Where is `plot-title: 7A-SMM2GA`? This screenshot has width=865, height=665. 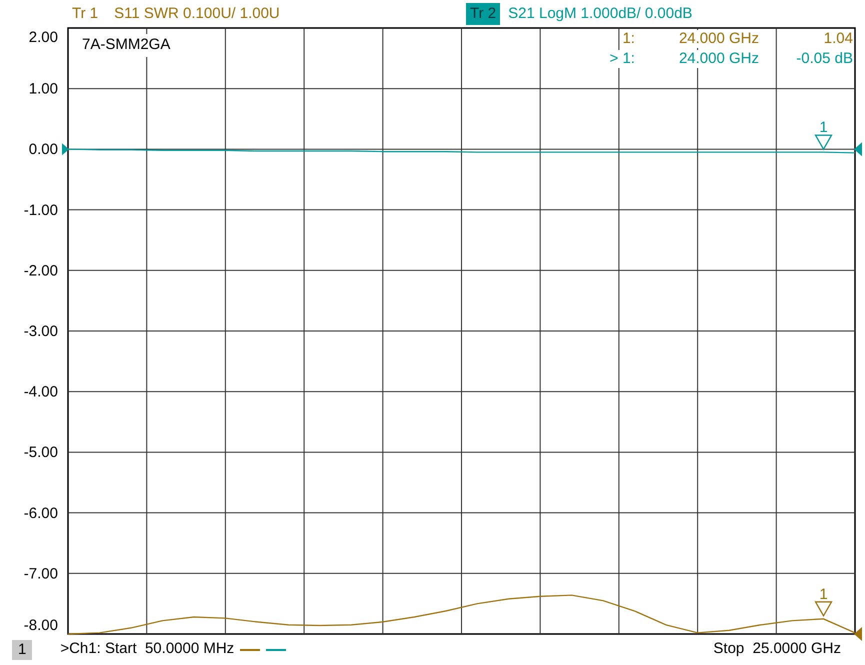
plot-title: 7A-SMM2GA is located at coordinates (126, 45).